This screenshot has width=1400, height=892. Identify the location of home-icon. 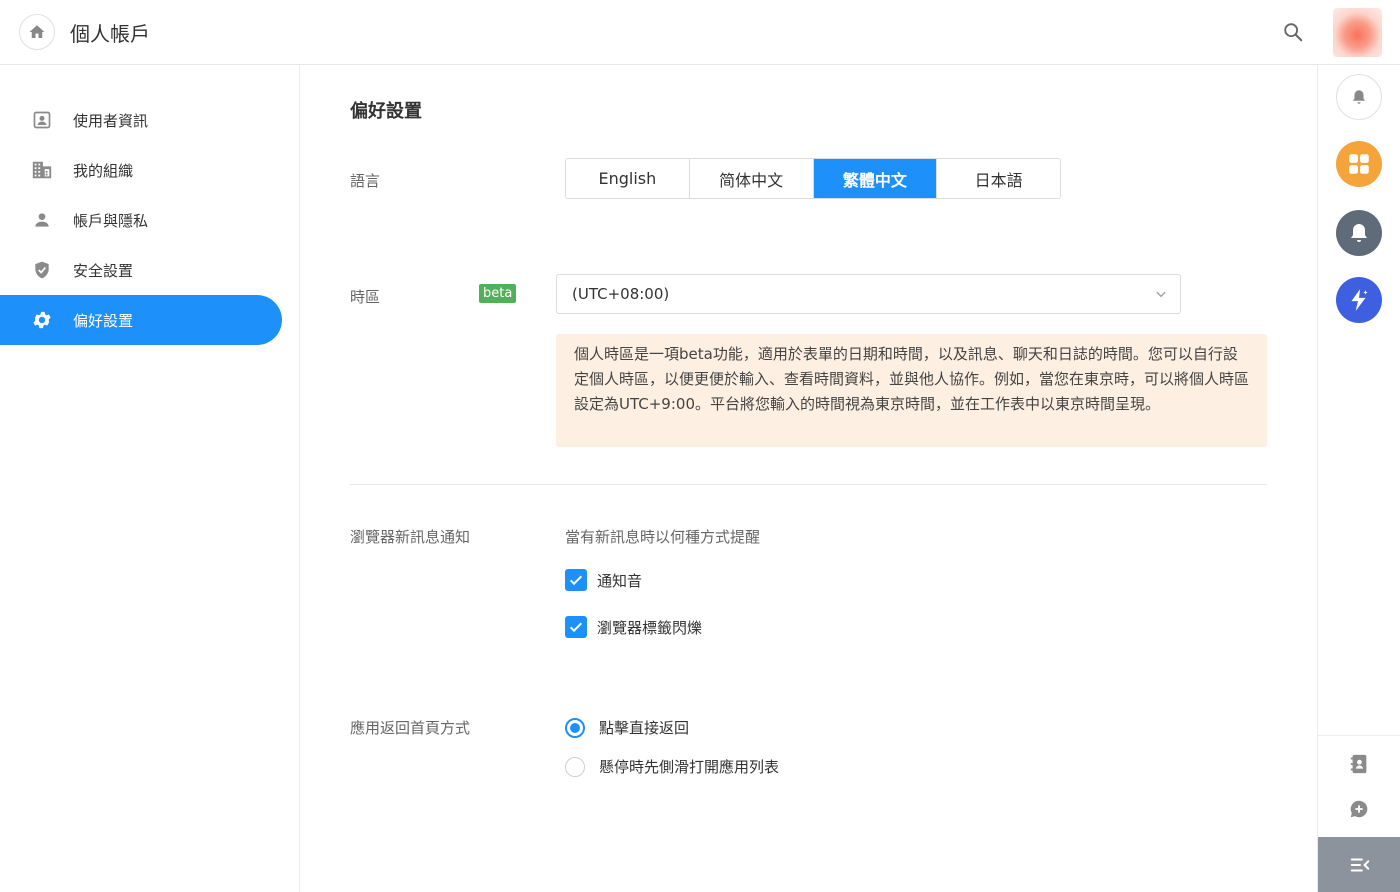
(37, 31).